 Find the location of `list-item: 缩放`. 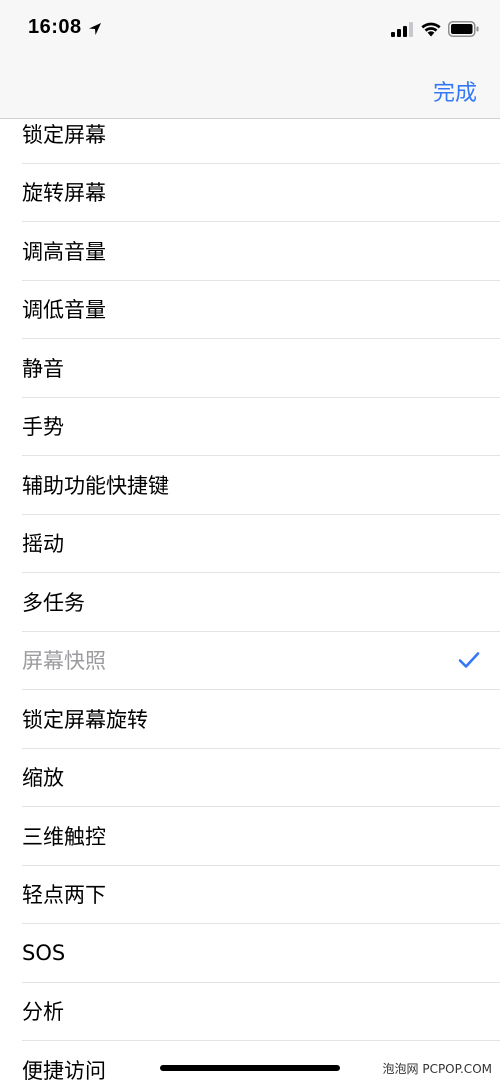

list-item: 缩放 is located at coordinates (261, 778).